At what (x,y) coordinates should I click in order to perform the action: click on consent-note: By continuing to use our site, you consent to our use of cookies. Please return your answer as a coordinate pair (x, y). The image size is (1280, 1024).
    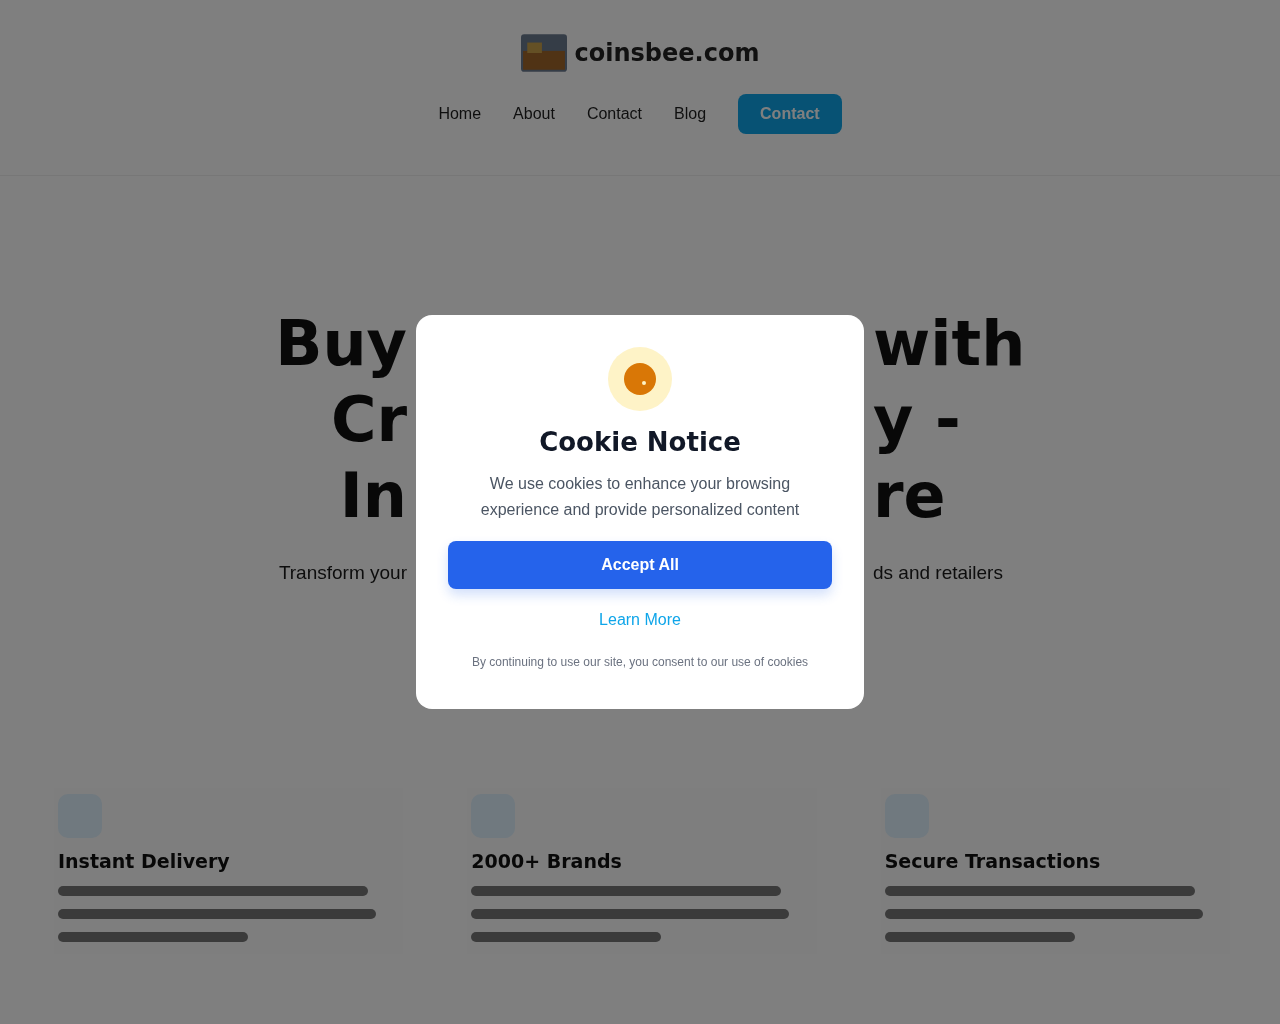
    Looking at the image, I should click on (640, 662).